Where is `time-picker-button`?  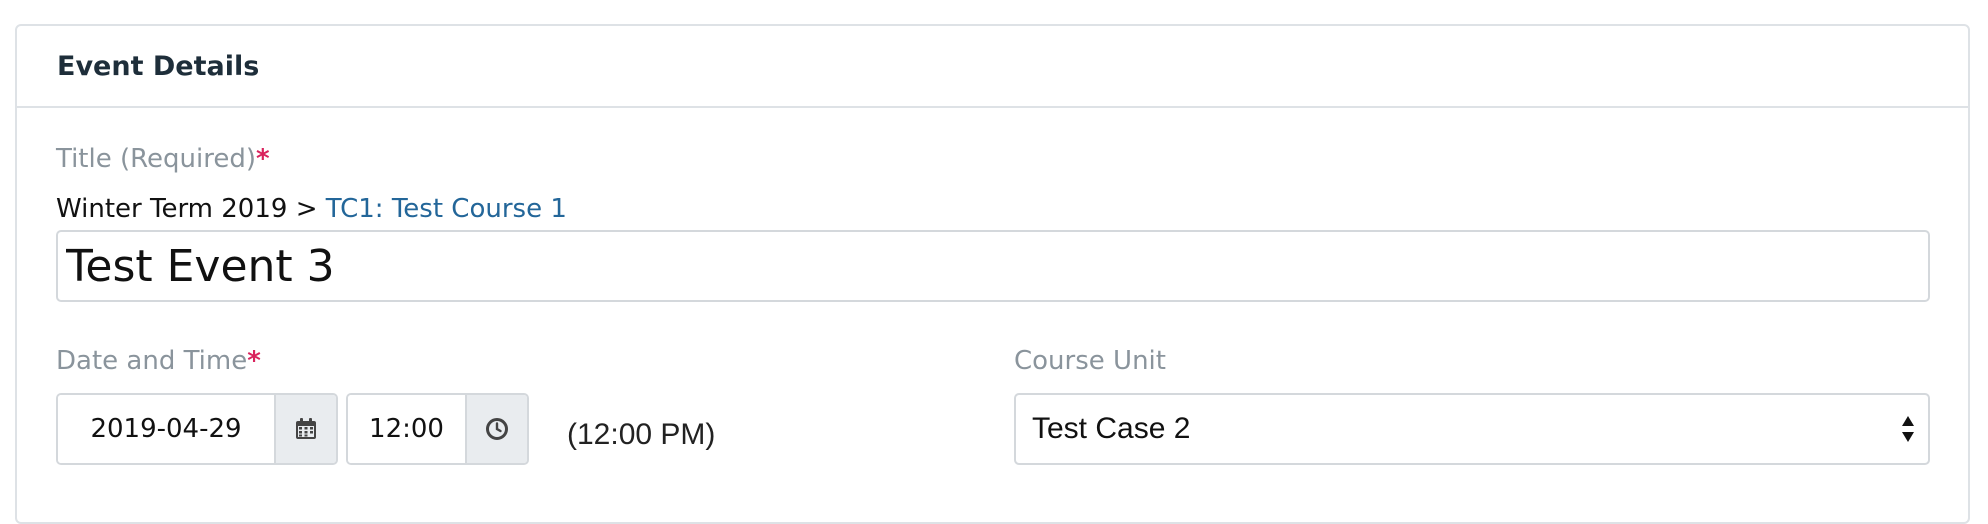 time-picker-button is located at coordinates (496, 429).